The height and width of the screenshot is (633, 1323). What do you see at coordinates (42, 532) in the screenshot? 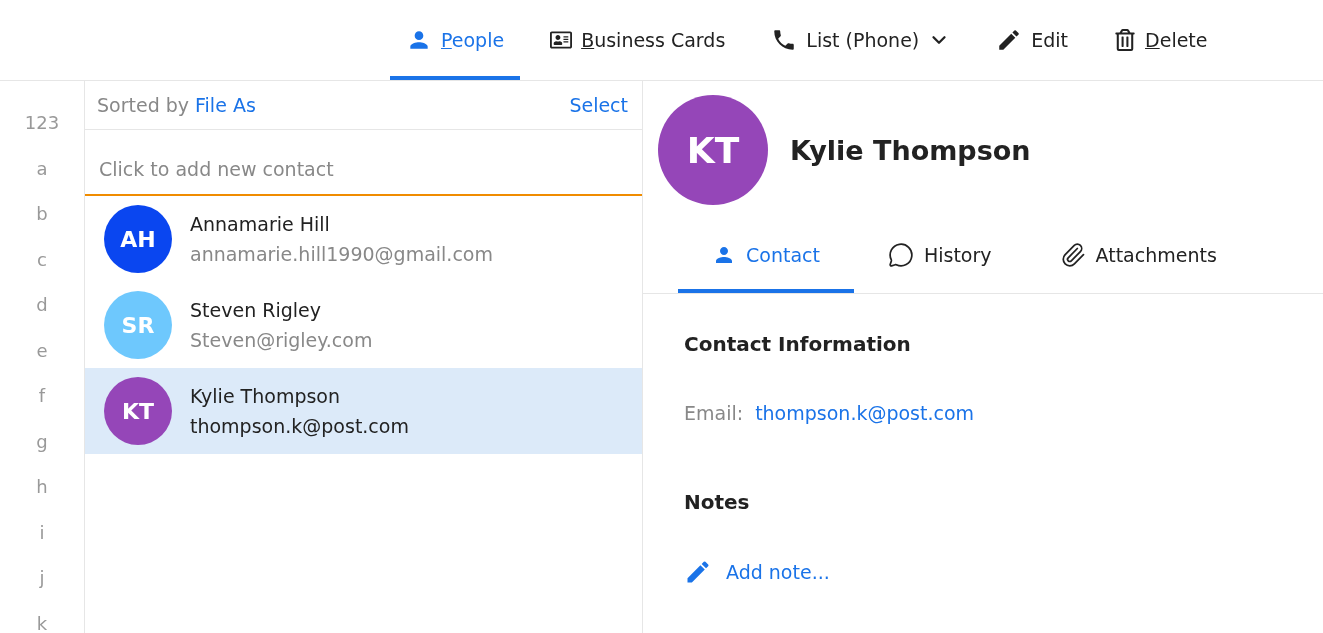
I see `index-letter: i` at bounding box center [42, 532].